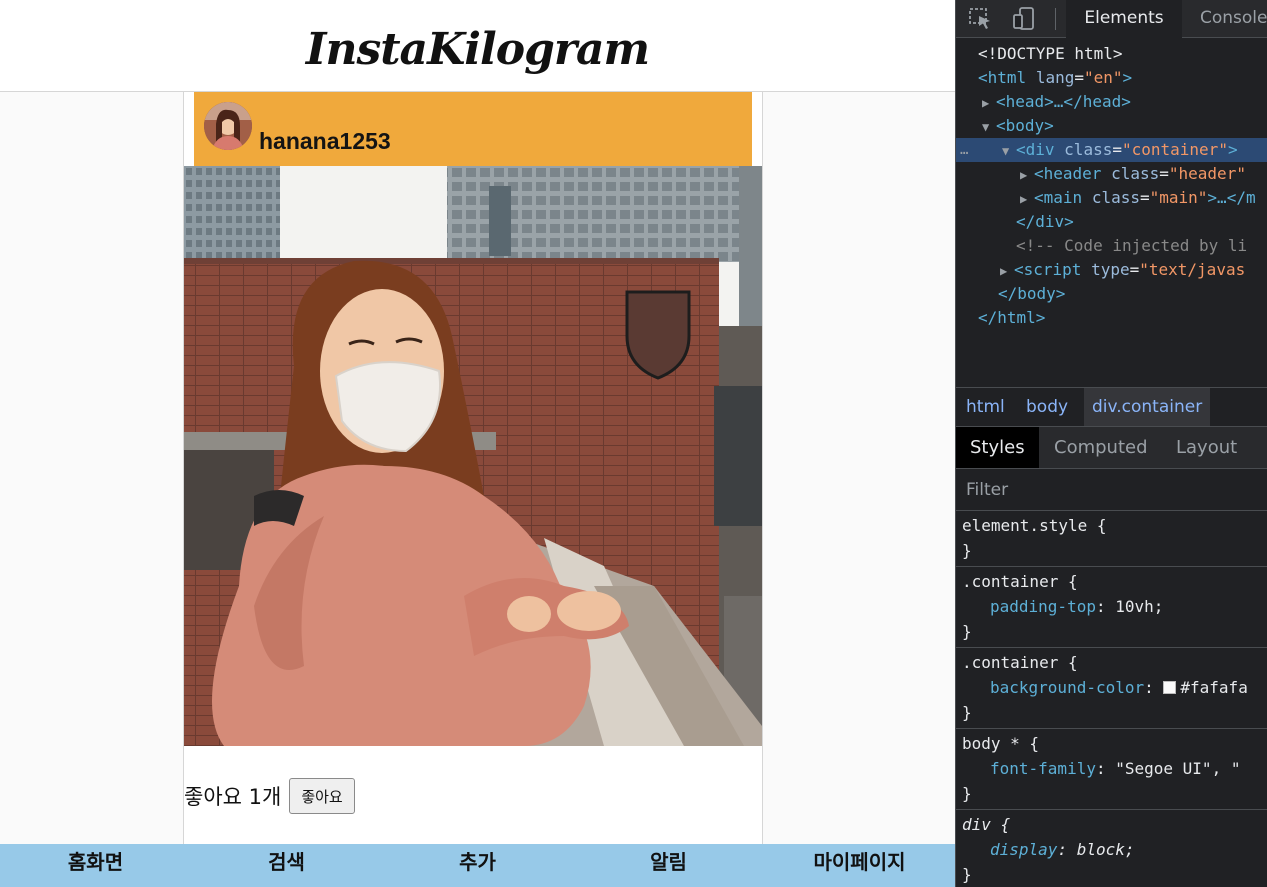 The width and height of the screenshot is (1267, 887). Describe the element at coordinates (1101, 447) in the screenshot. I see `tab-computed: Computed` at that location.